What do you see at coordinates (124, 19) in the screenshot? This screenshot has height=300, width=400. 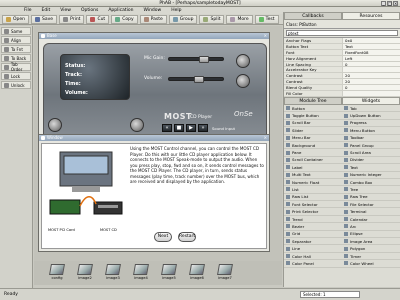 I see `copy-button: Copy` at bounding box center [124, 19].